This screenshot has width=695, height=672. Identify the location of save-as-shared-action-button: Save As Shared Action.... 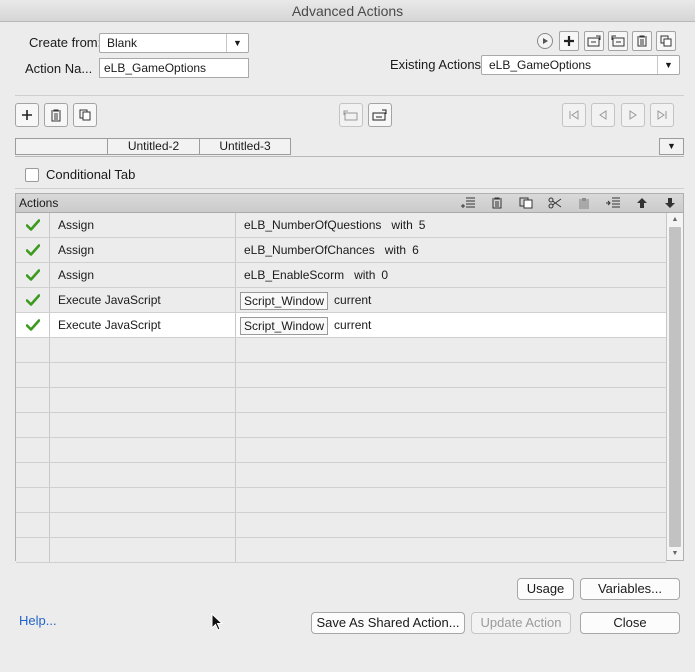
(388, 623).